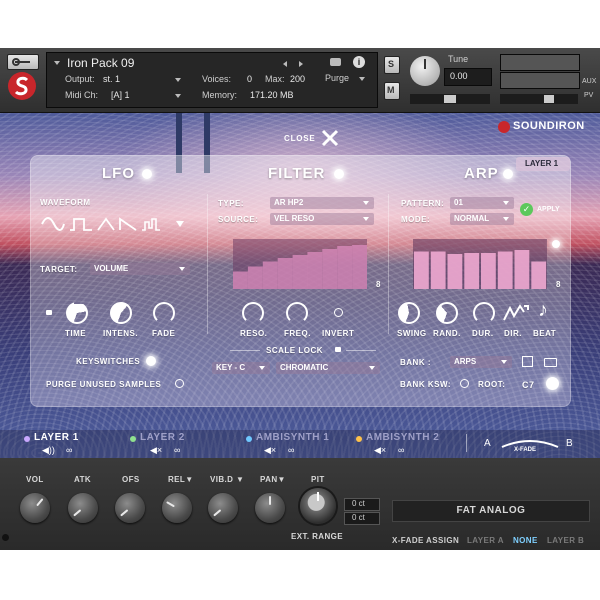  Describe the element at coordinates (49, 312) in the screenshot. I see `lock-icon` at that location.